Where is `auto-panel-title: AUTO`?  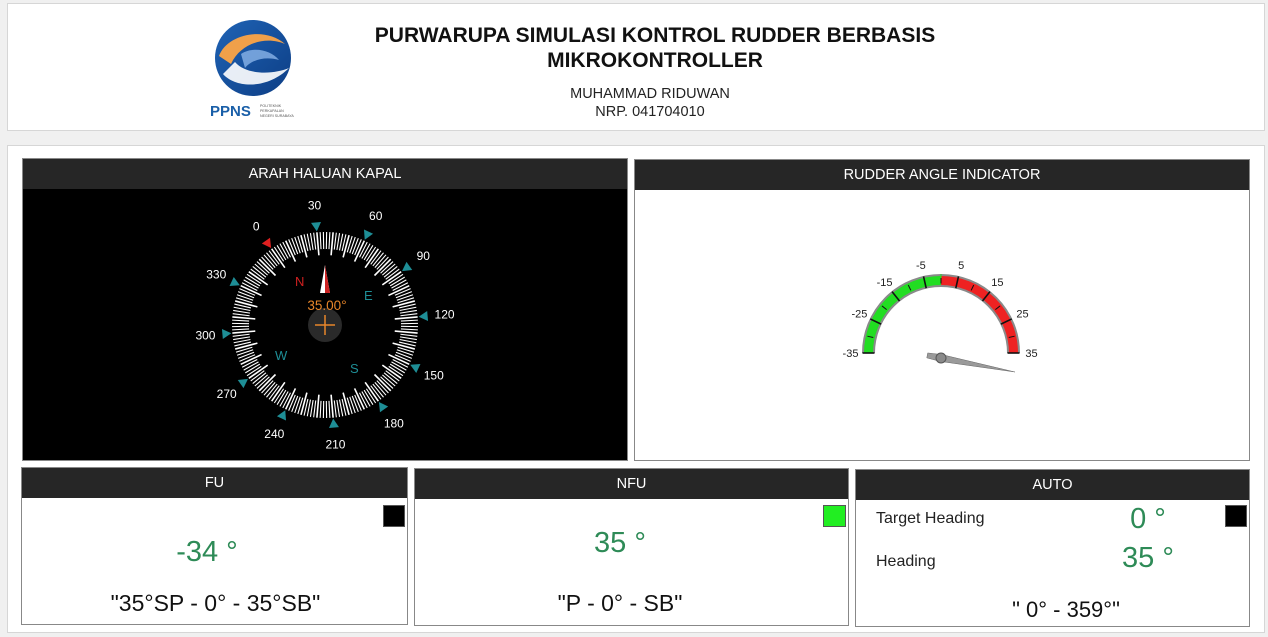 auto-panel-title: AUTO is located at coordinates (1052, 485).